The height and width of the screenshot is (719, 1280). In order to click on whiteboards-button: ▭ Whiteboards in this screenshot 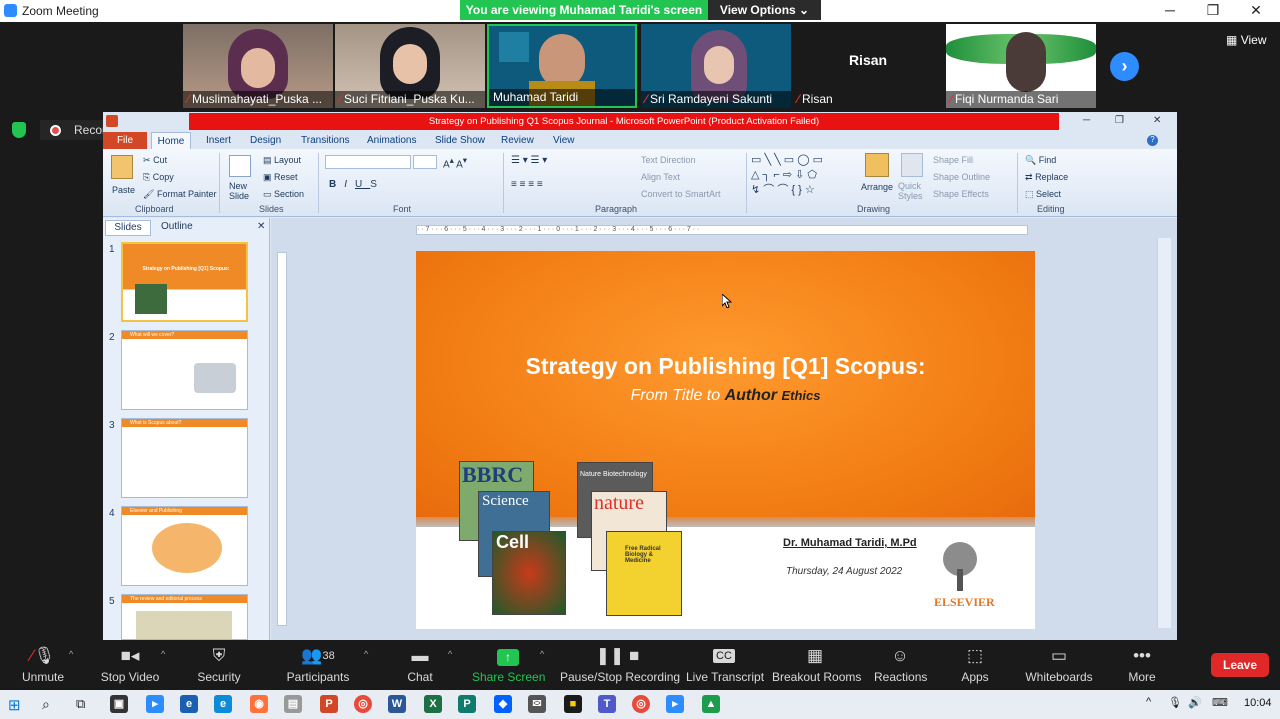, I will do `click(1059, 665)`.